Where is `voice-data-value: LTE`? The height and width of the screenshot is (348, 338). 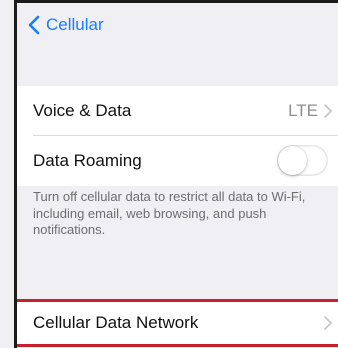
voice-data-value: LTE is located at coordinates (303, 110).